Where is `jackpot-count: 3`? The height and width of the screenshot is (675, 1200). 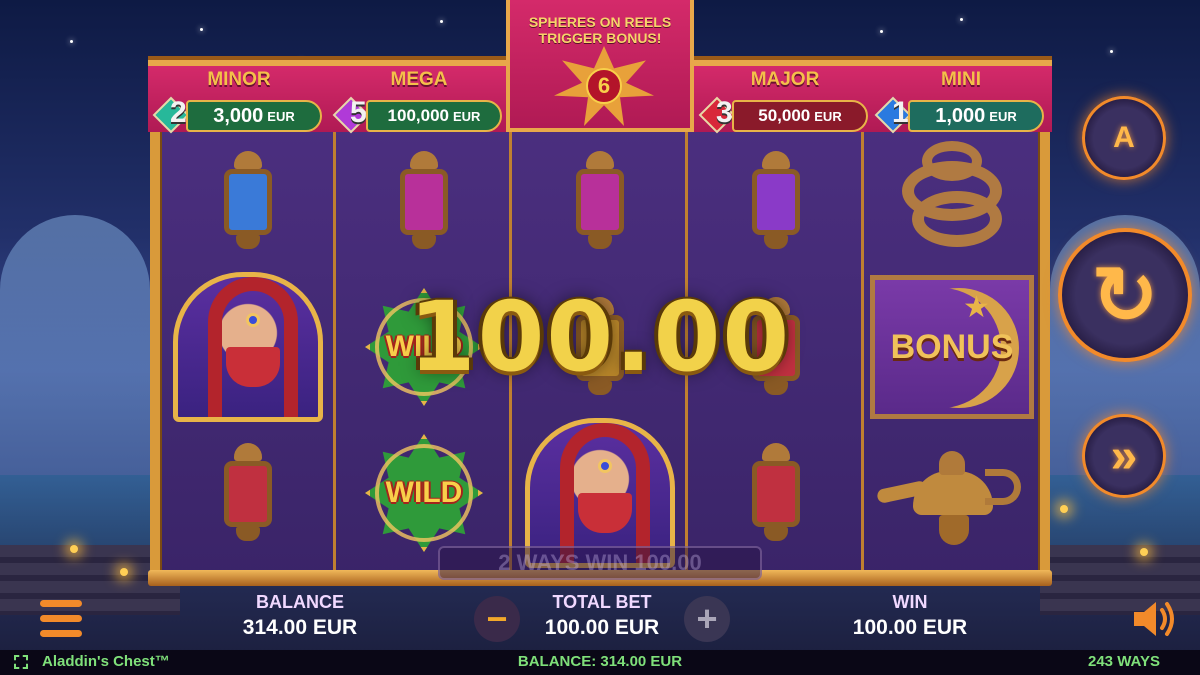 jackpot-count: 3 is located at coordinates (724, 112).